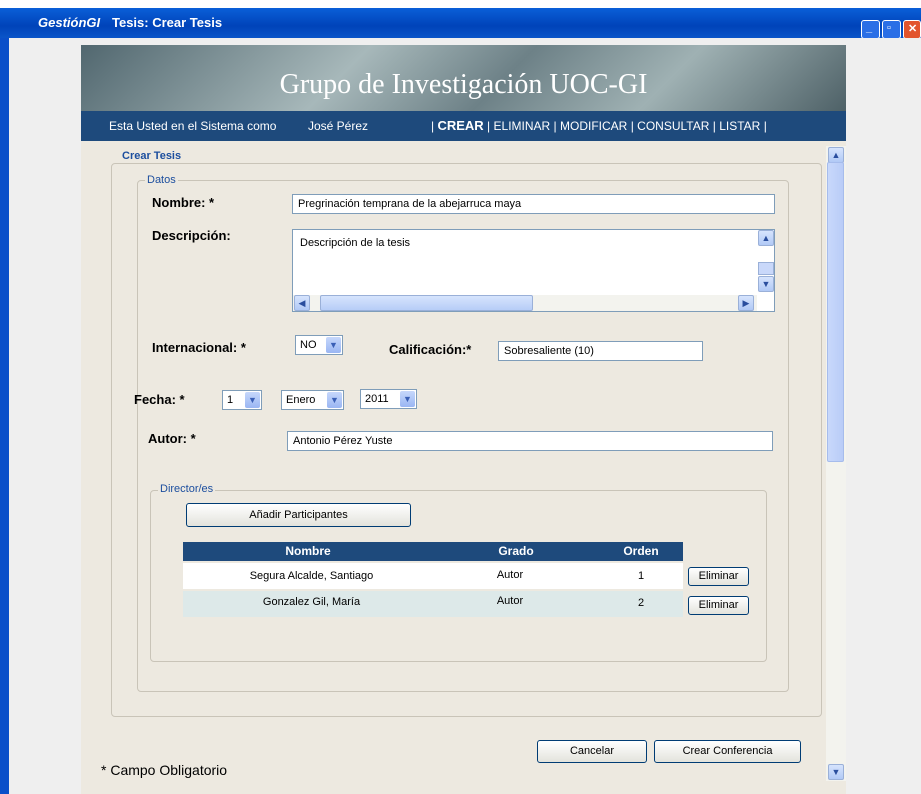  What do you see at coordinates (836, 155) in the screenshot?
I see `scroll-up-icon: ▲` at bounding box center [836, 155].